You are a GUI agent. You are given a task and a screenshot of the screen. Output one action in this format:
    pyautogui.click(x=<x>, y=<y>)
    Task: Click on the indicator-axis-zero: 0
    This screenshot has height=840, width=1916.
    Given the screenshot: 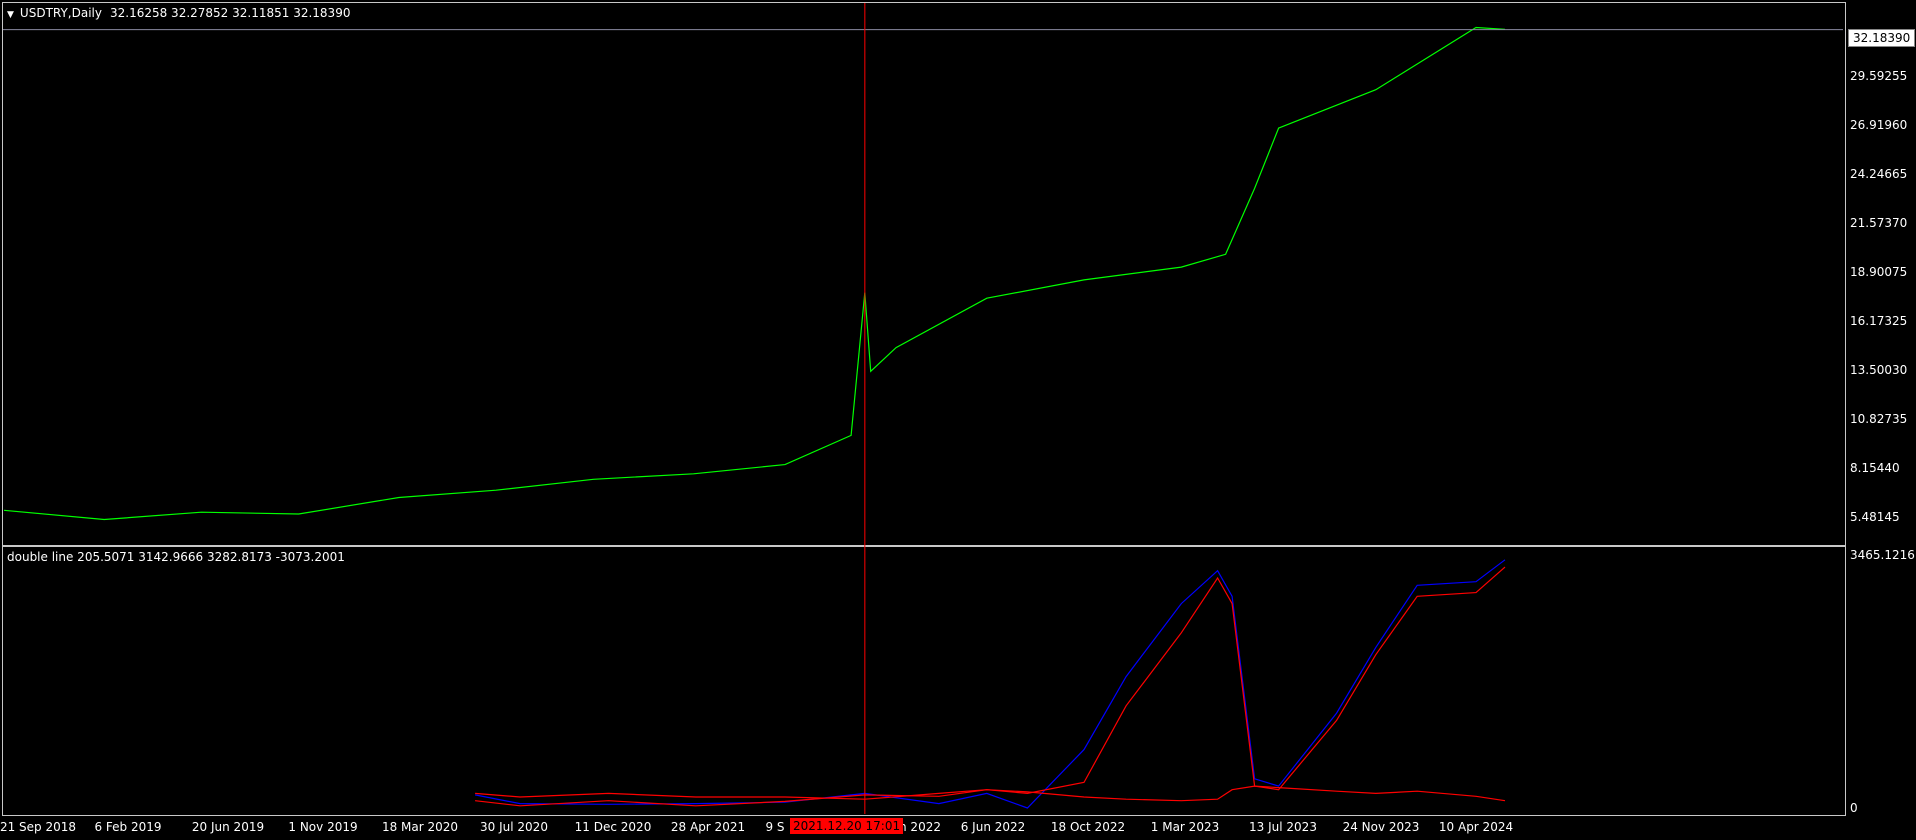 What is the action you would take?
    pyautogui.click(x=1854, y=808)
    